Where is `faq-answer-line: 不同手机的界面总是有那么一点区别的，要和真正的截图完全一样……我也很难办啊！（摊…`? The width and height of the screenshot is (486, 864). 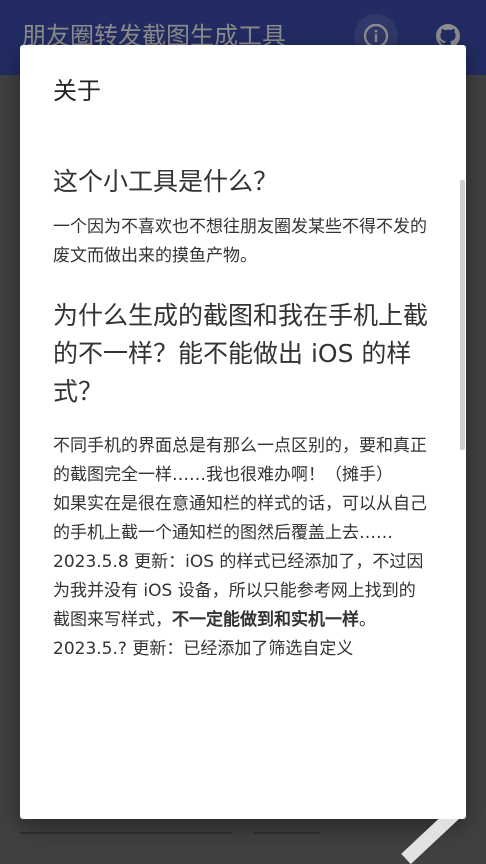
faq-answer-line: 不同手机的界面总是有那么一点区别的，要和真正的截图完全一样……我也很难办啊！（摊… is located at coordinates (240, 460).